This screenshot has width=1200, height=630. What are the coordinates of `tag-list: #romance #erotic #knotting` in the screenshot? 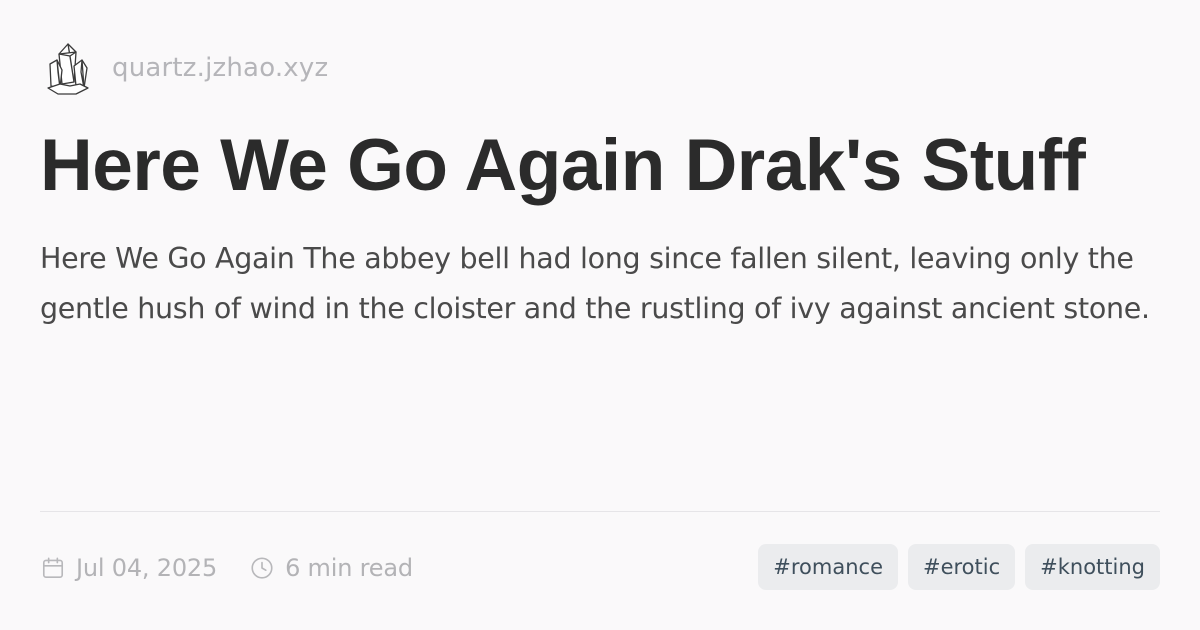 It's located at (954, 567).